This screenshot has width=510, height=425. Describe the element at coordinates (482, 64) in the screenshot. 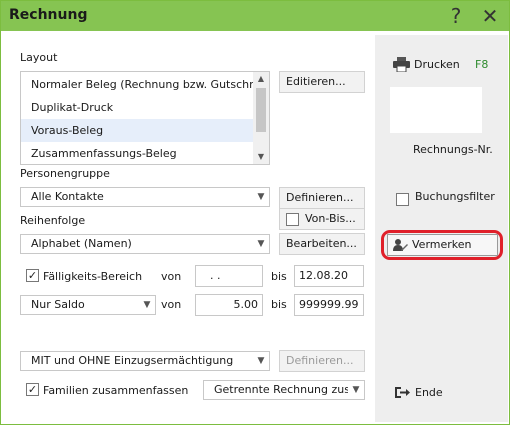

I see `print-shortcut: F8` at that location.